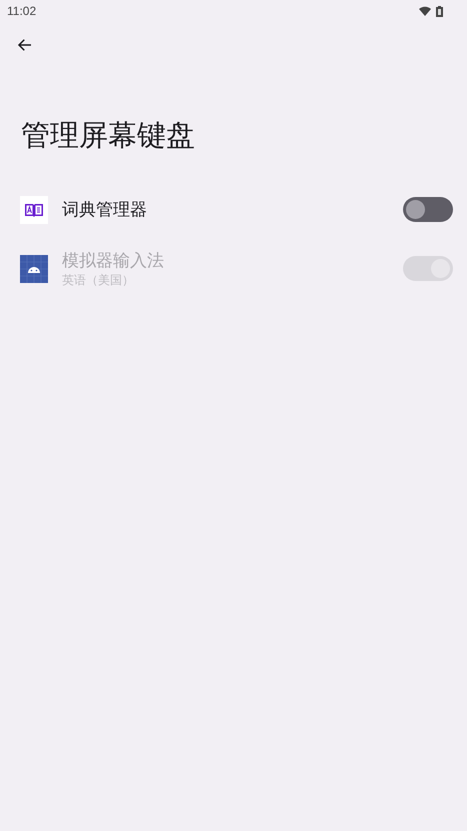  I want to click on android-icon, so click(34, 268).